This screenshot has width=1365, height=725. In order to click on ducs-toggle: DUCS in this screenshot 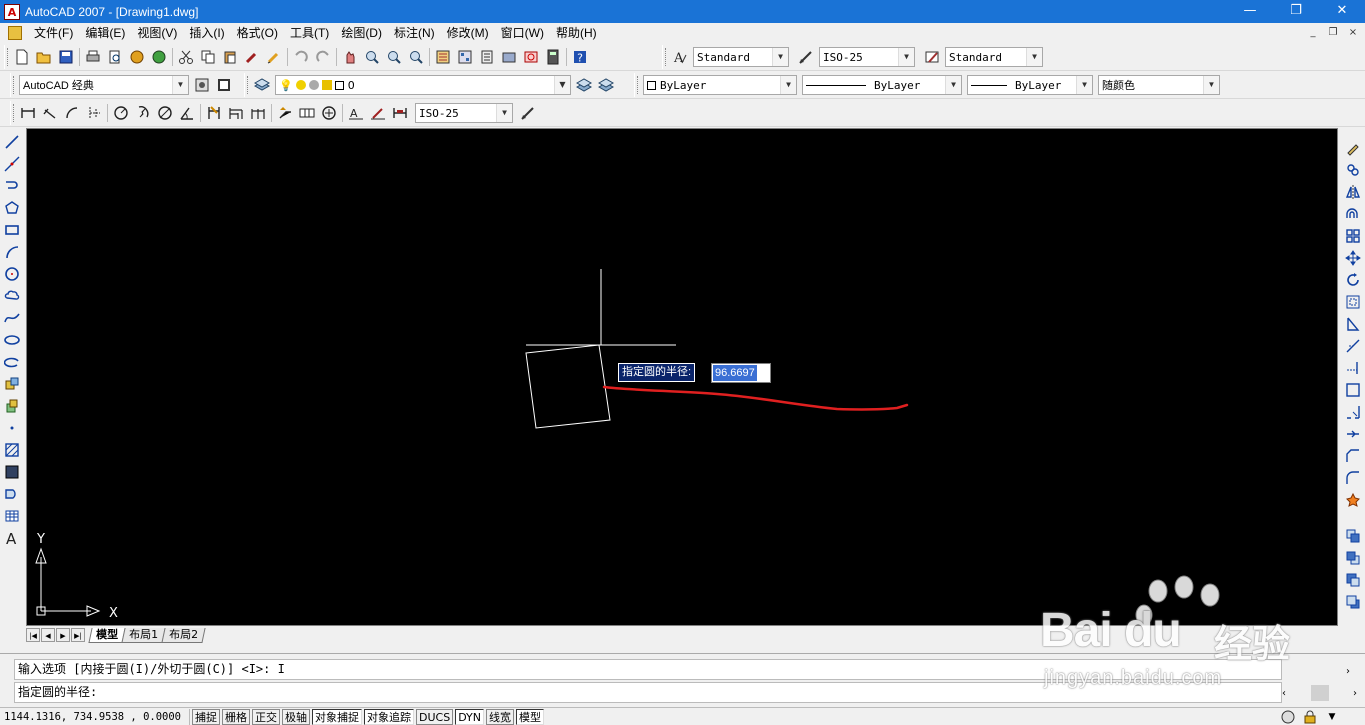, I will do `click(435, 716)`.